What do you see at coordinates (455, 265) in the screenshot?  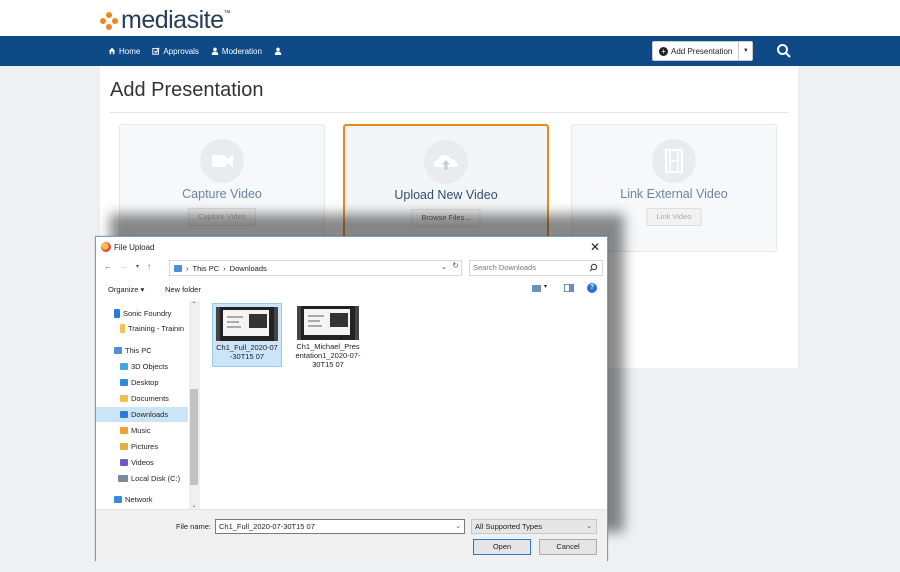 I see `refresh-icon: ↻` at bounding box center [455, 265].